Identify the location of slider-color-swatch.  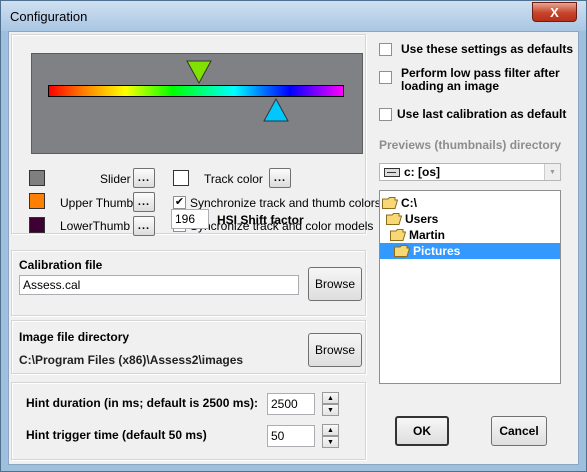
(37, 178).